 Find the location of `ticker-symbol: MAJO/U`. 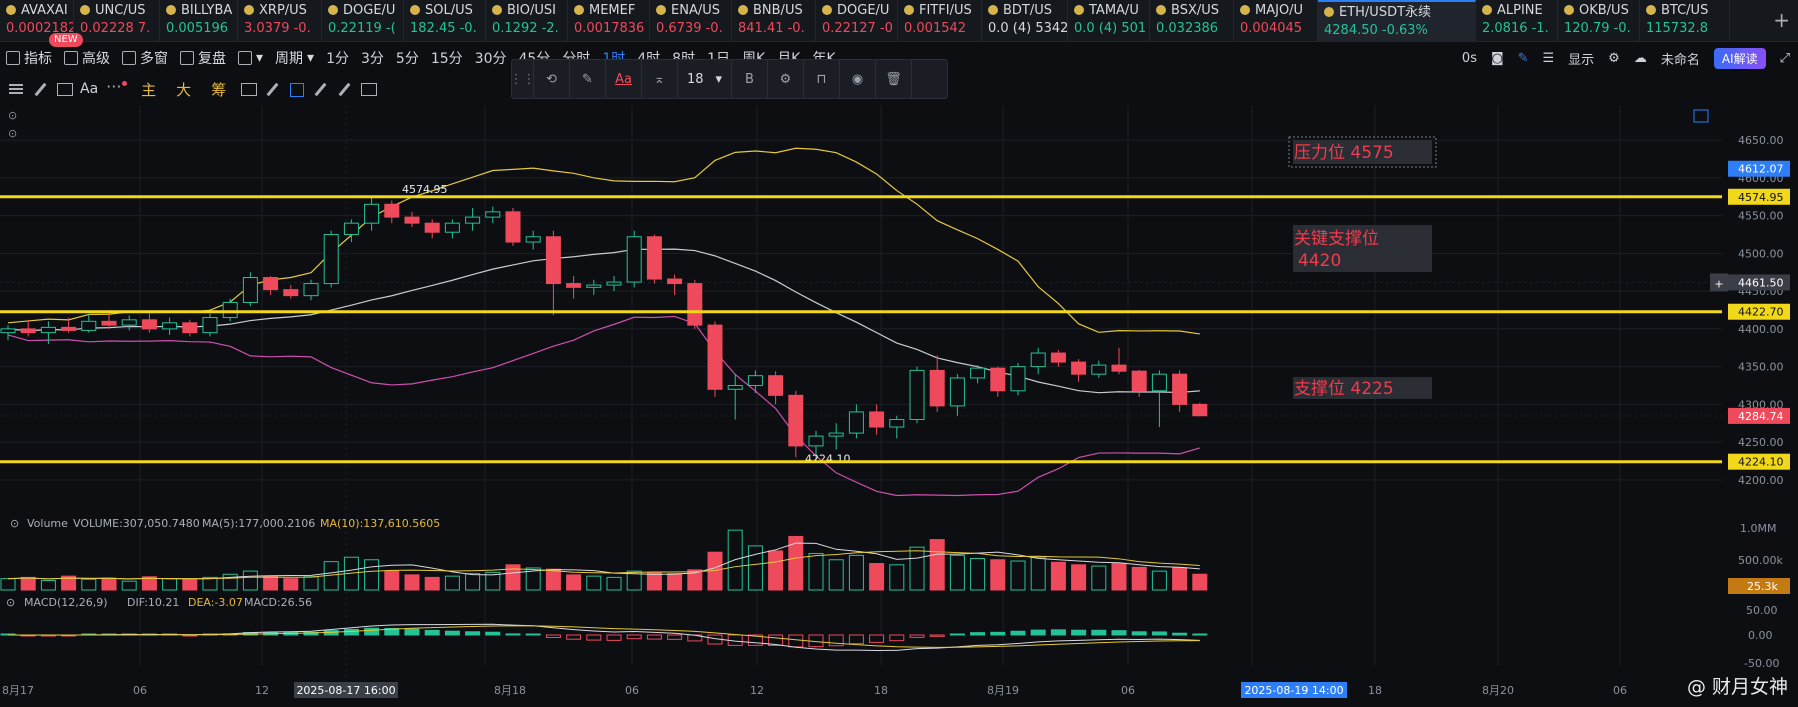

ticker-symbol: MAJO/U is located at coordinates (1275, 11).